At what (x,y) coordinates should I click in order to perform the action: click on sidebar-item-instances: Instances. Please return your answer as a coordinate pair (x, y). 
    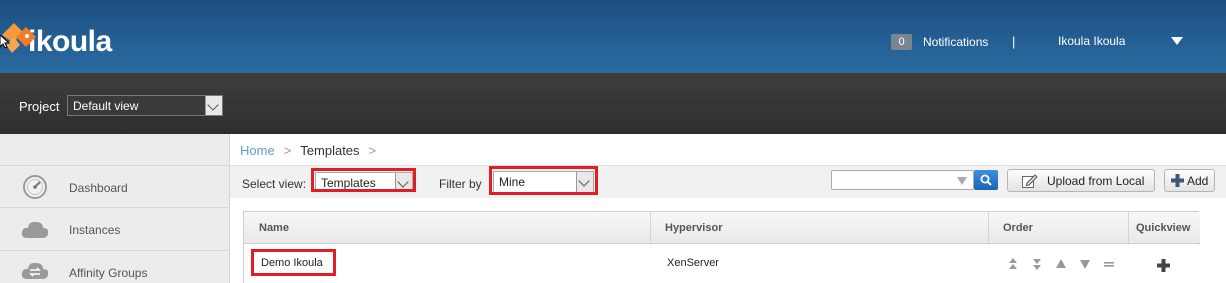
    Looking at the image, I should click on (115, 228).